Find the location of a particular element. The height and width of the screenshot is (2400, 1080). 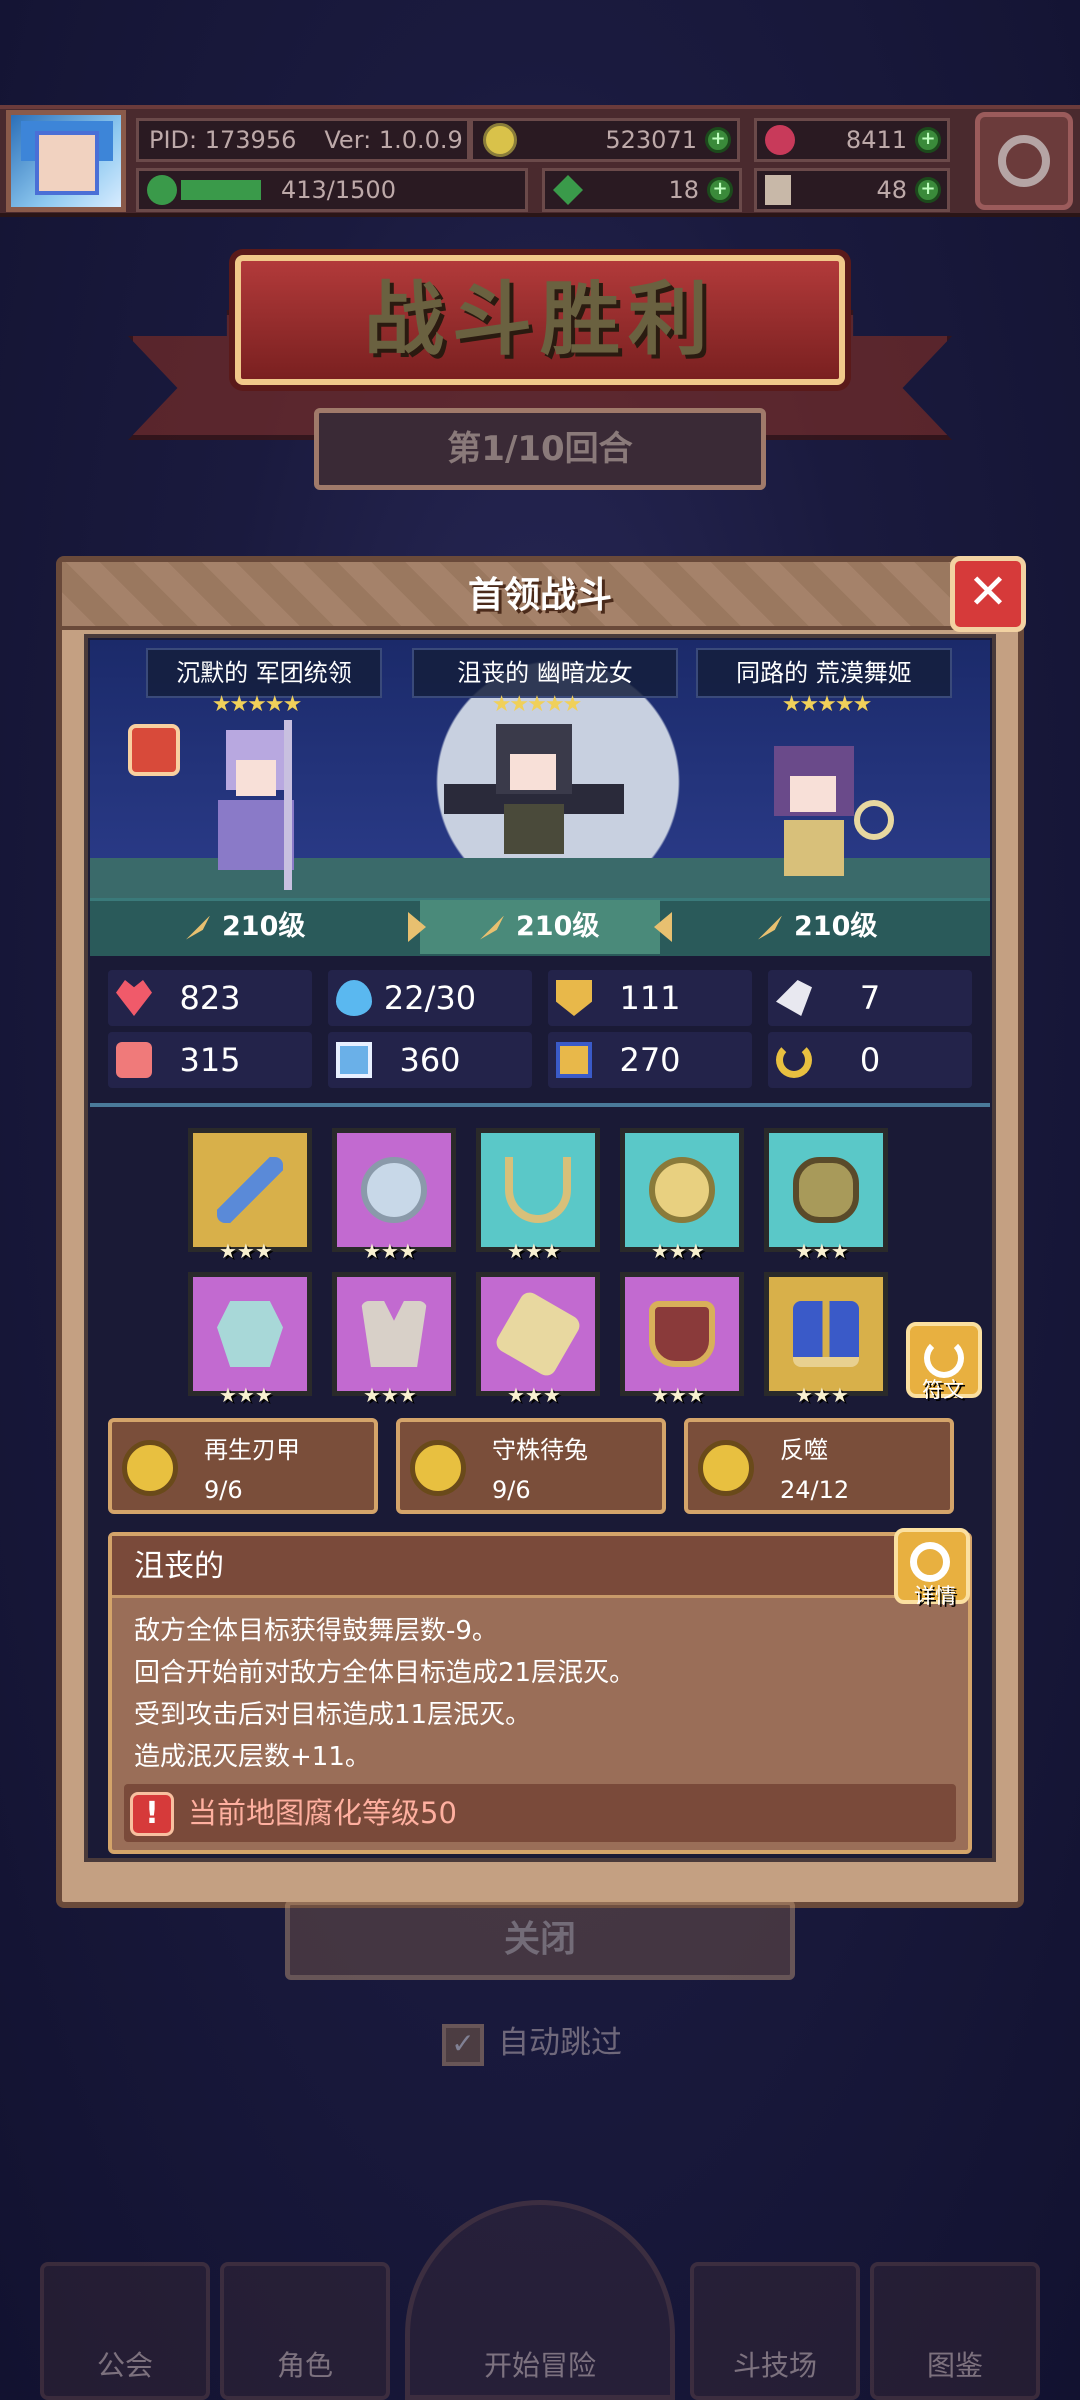

nav-label-start: 开始冒险 is located at coordinates (539, 2365).